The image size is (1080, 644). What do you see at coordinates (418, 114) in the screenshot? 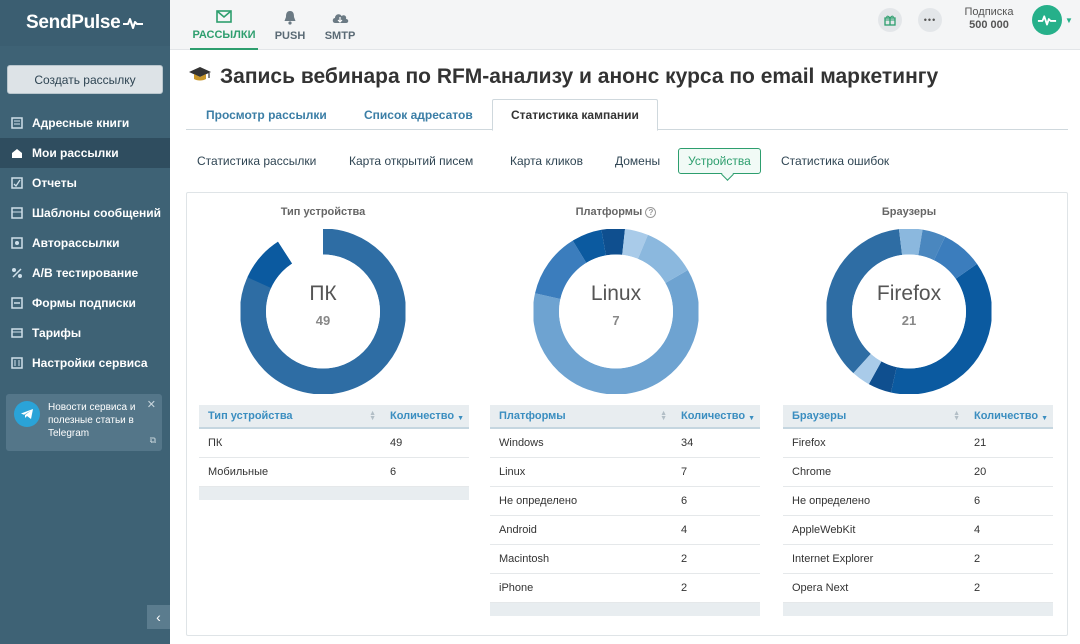
I see `tab-recipients: Список адресатов` at bounding box center [418, 114].